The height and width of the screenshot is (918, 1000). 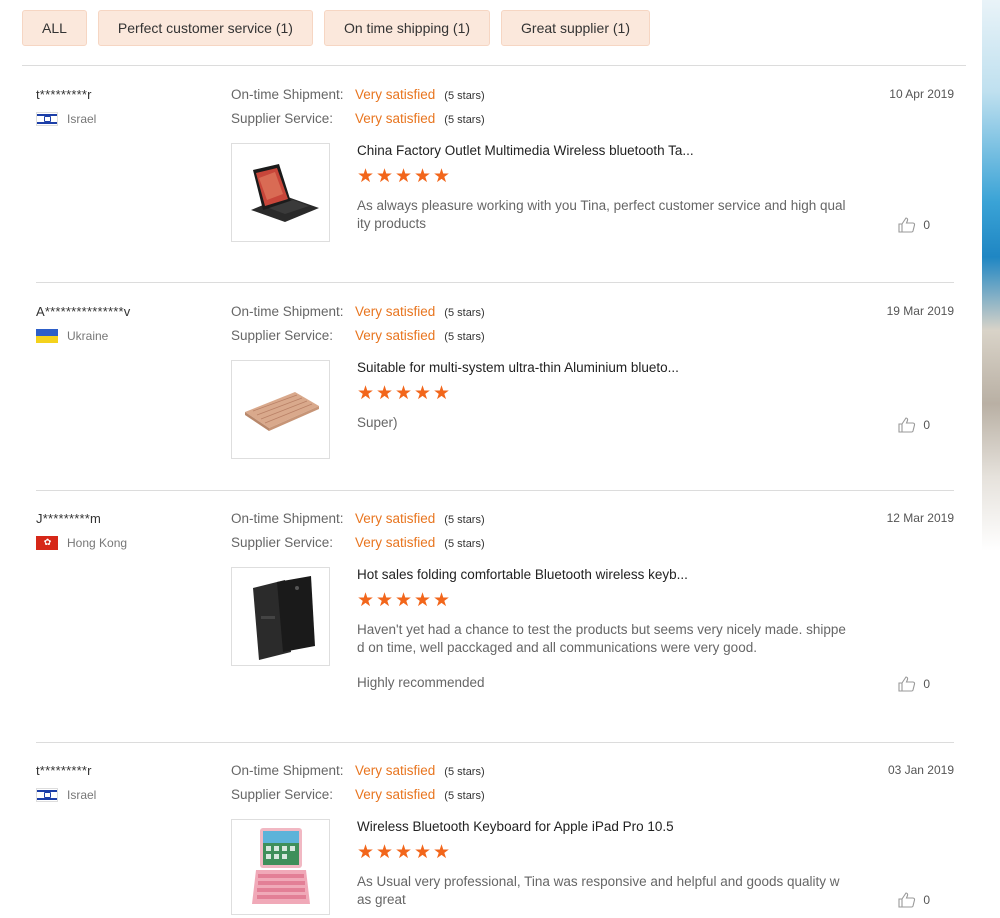 I want to click on buyer-name: A***************v, so click(x=83, y=311).